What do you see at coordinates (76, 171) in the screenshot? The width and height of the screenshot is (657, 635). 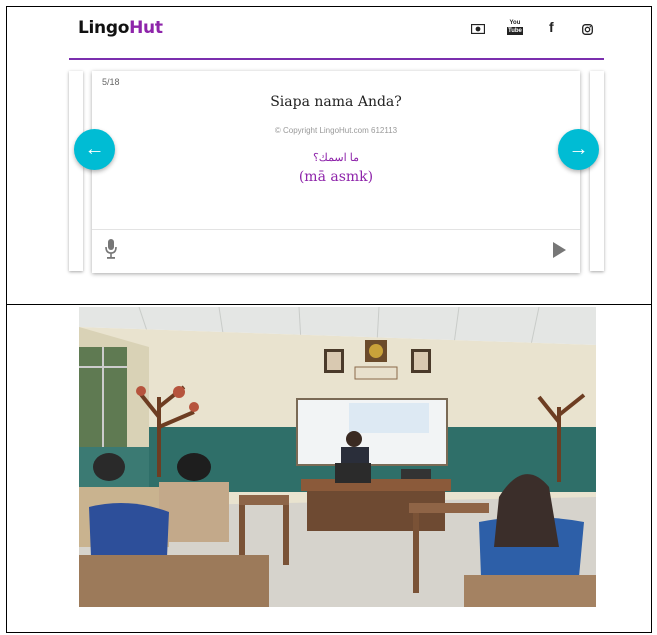 I see `previous-card-edge` at bounding box center [76, 171].